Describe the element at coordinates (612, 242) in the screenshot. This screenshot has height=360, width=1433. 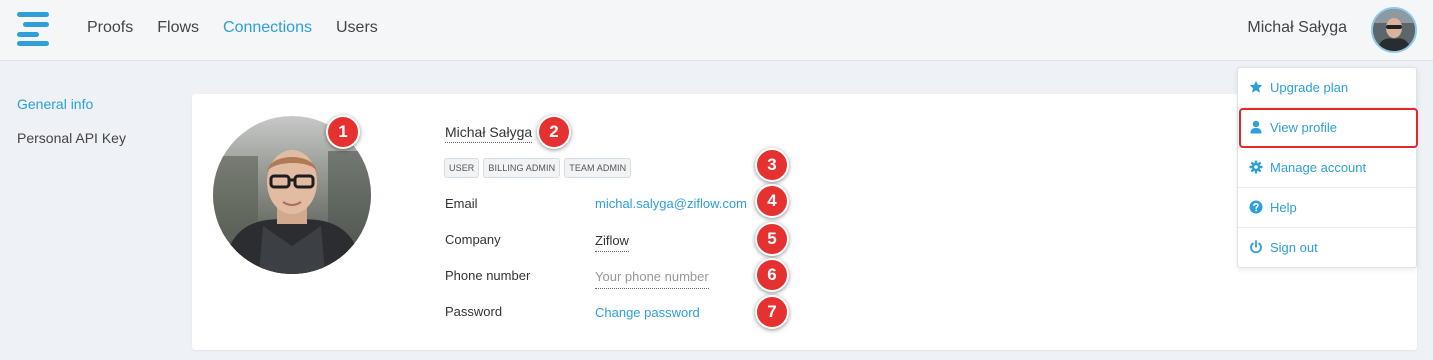
I see `company-field: Ziflow` at that location.